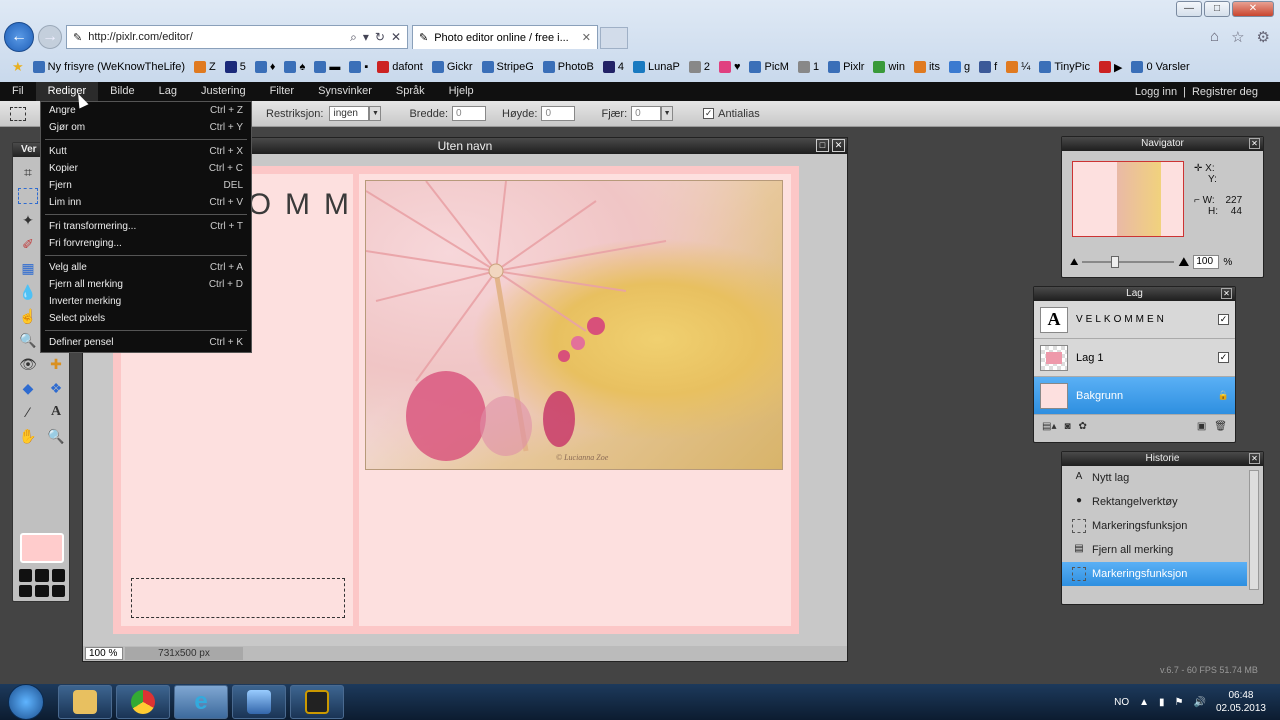 This screenshot has width=1280, height=720. I want to click on taskbar-paint, so click(259, 702).